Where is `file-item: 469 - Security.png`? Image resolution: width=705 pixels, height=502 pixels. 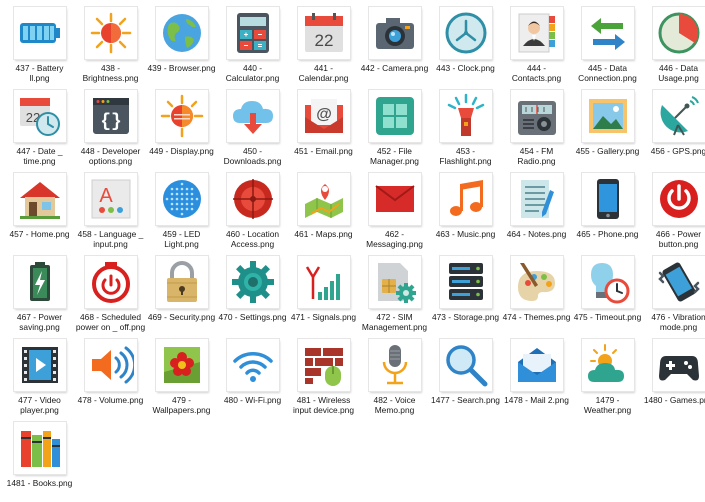
file-item: 469 - Security.png is located at coordinates (181, 294).